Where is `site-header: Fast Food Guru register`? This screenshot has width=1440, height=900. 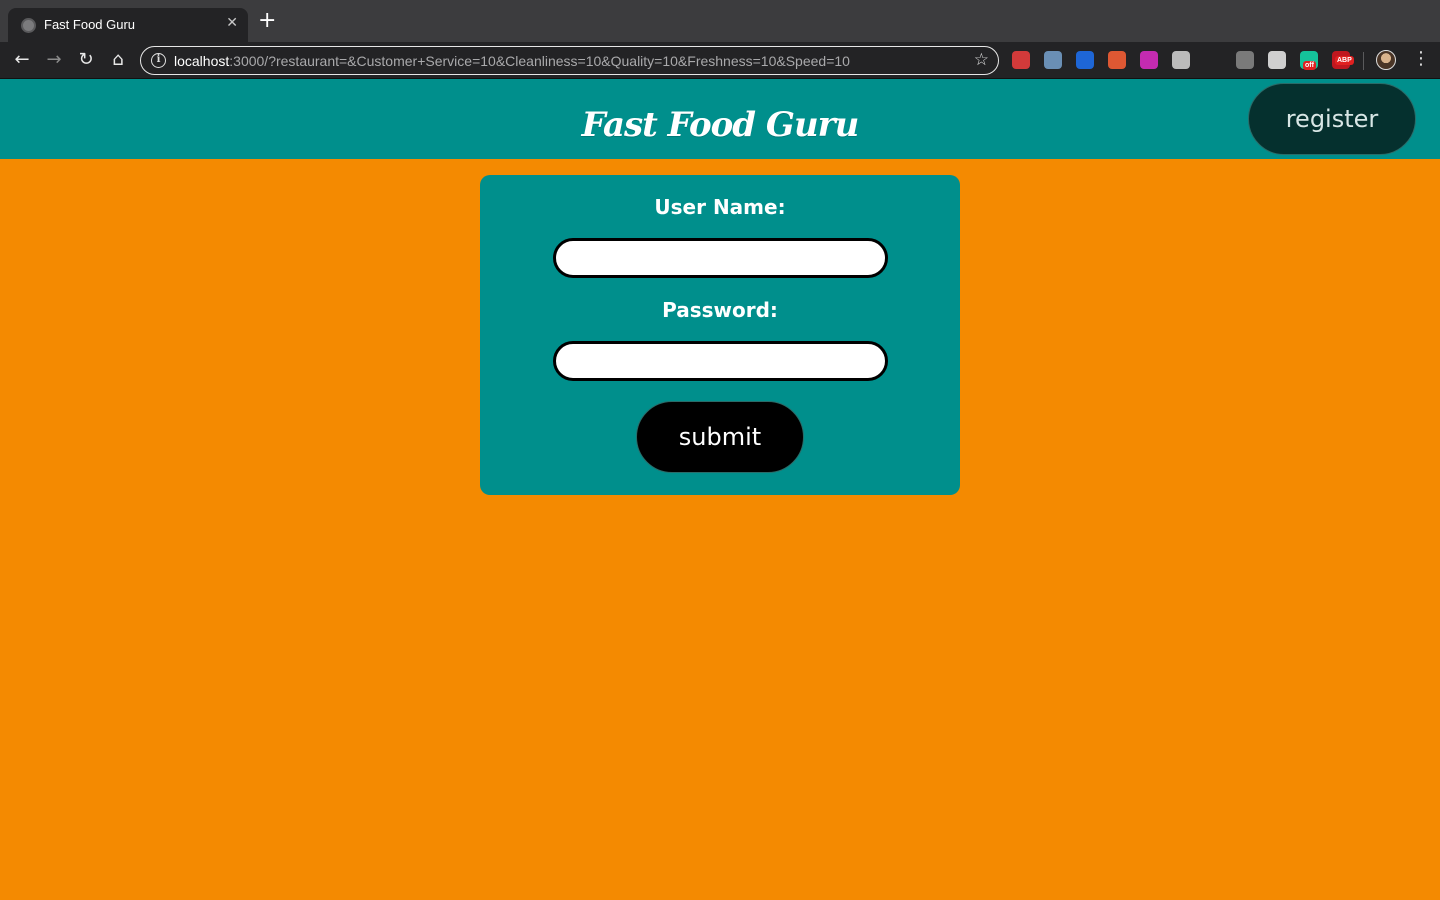 site-header: Fast Food Guru register is located at coordinates (720, 119).